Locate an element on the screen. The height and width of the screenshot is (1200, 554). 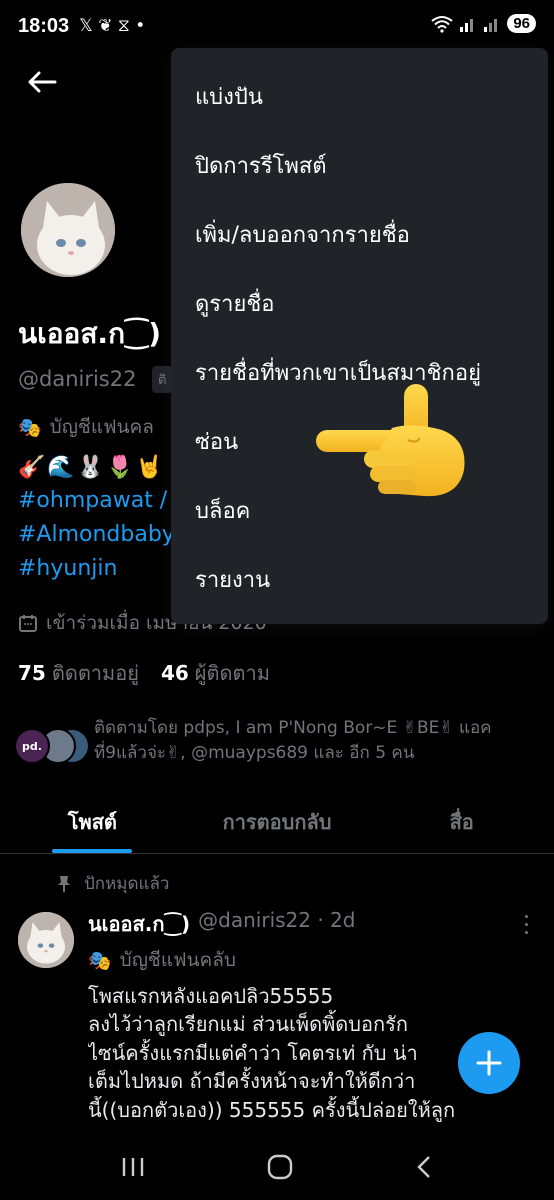
followers-stat: 46 ผู้ติดตาม is located at coordinates (215, 673).